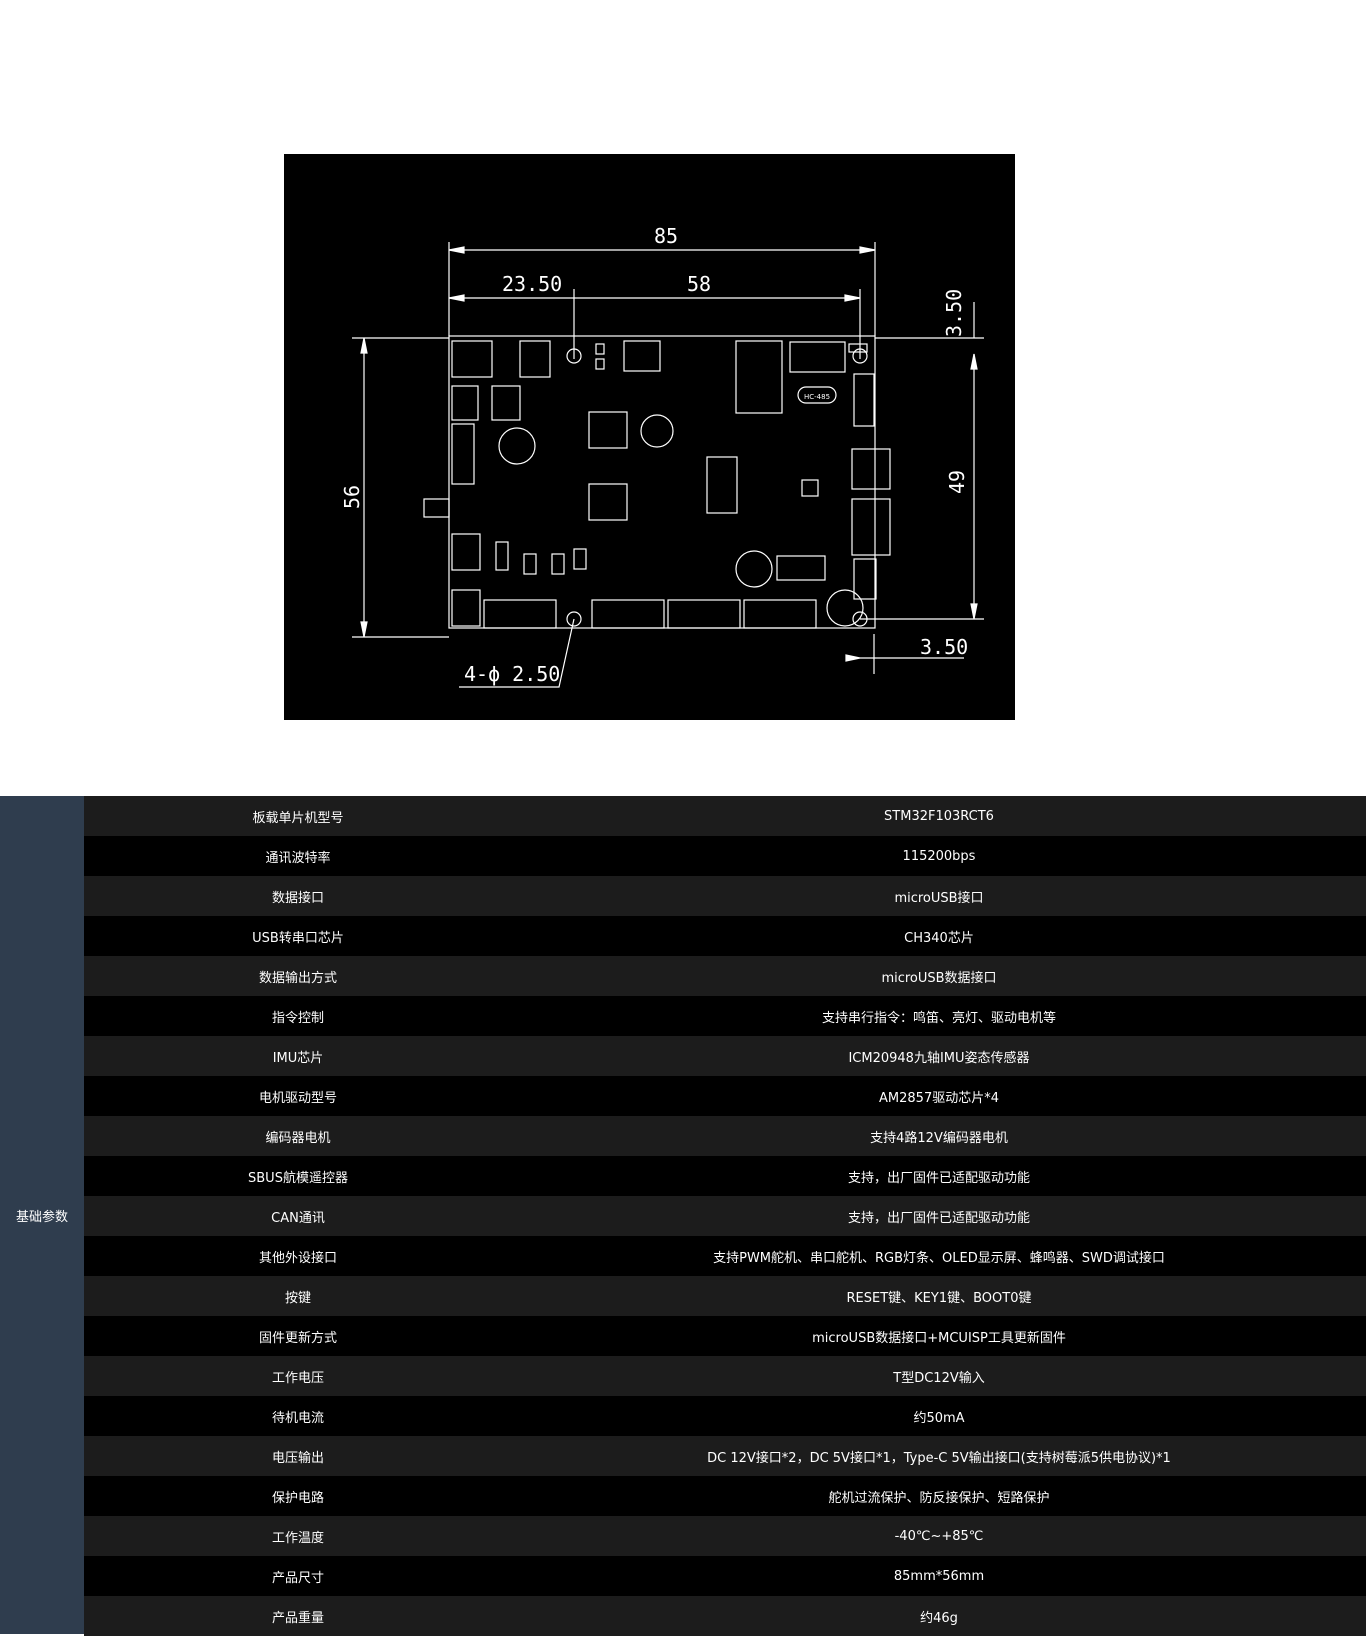 Image resolution: width=1368 pixels, height=1636 pixels. What do you see at coordinates (297, 1258) in the screenshot?
I see `spec-key: 其他外设接口` at bounding box center [297, 1258].